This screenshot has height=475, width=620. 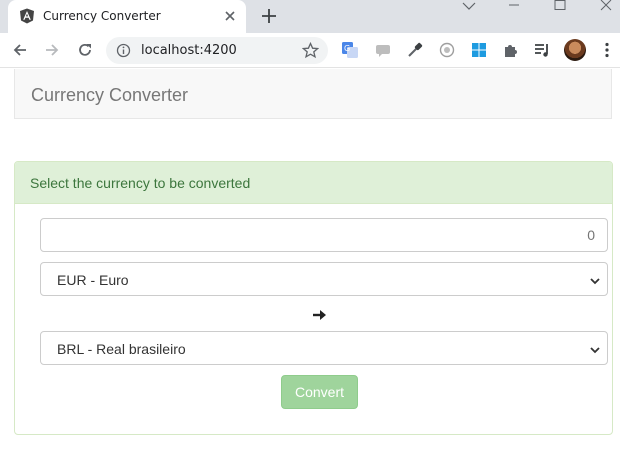 I want to click on browser-tabstrip: Currency Converter, so click(x=310, y=16).